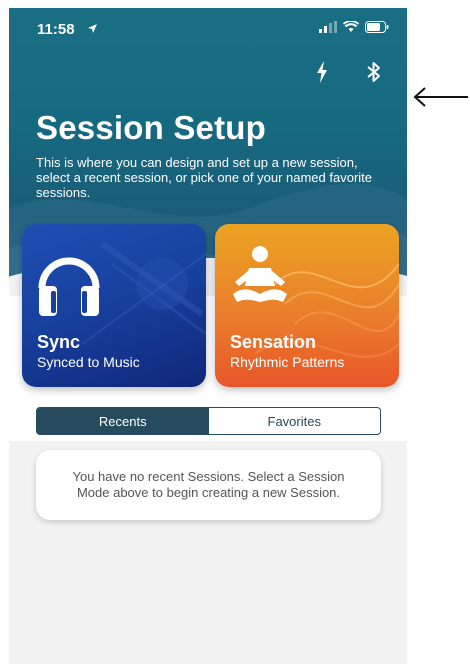 The height and width of the screenshot is (664, 470). Describe the element at coordinates (208, 30) in the screenshot. I see `status-bar: 11:58` at that location.